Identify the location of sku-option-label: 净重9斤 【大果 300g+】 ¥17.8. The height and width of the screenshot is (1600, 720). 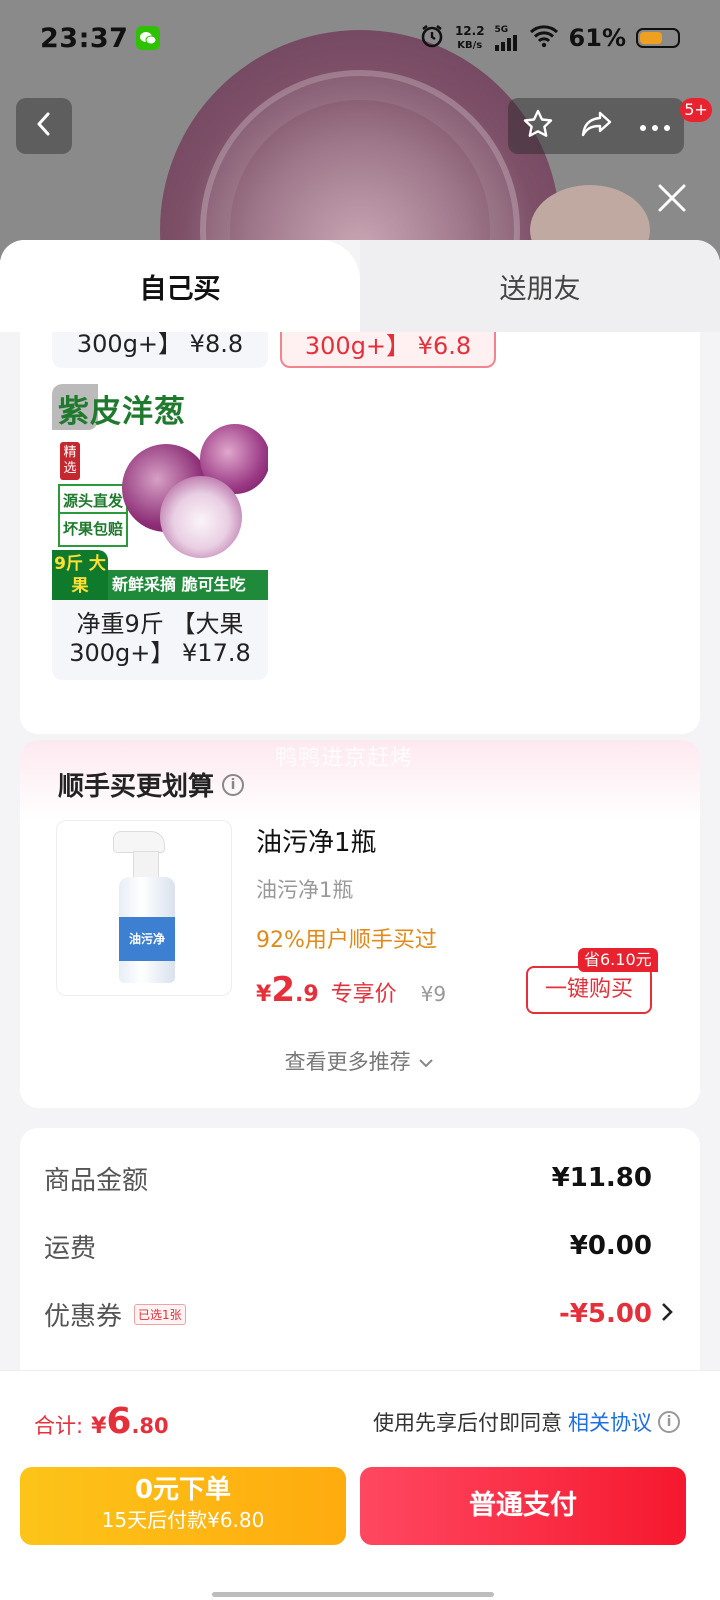
(160, 640).